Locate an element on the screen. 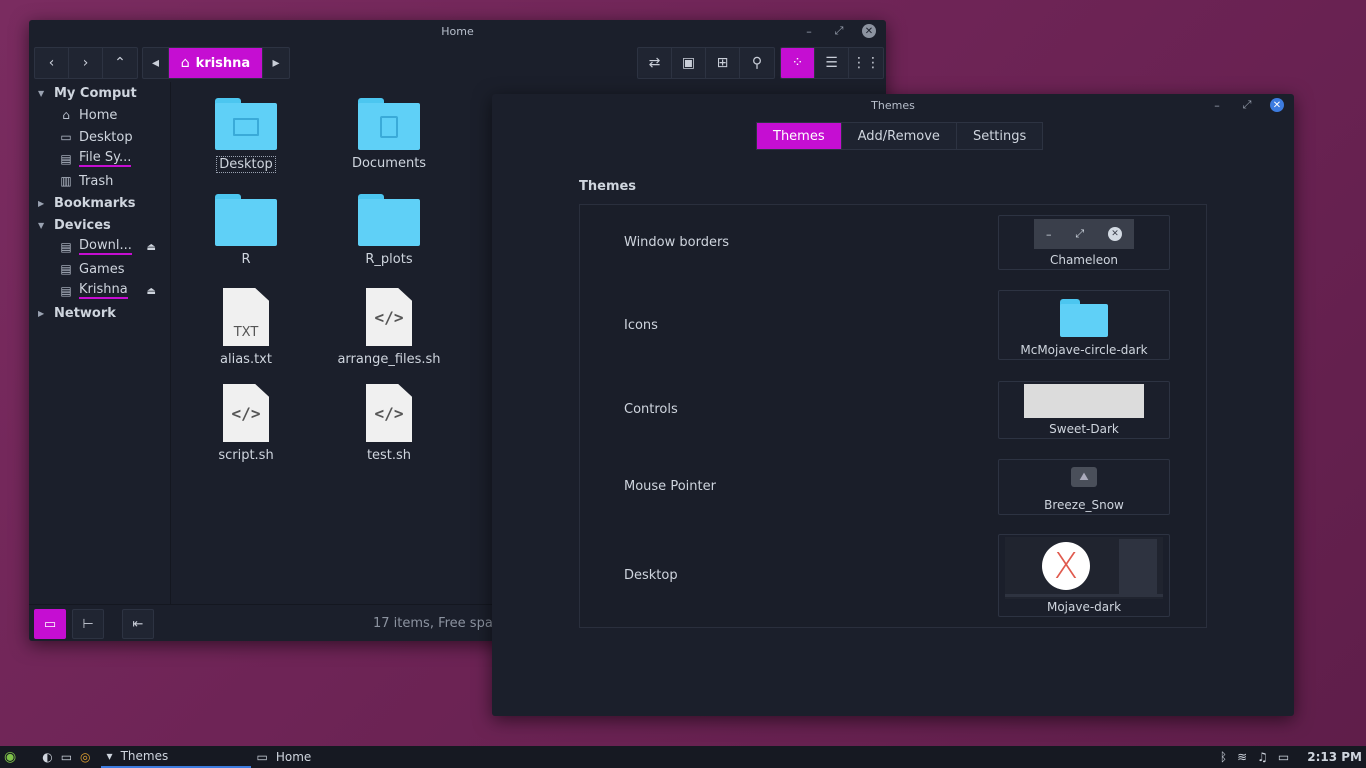  breadcrumb-left-icon: ◂ is located at coordinates (156, 63).